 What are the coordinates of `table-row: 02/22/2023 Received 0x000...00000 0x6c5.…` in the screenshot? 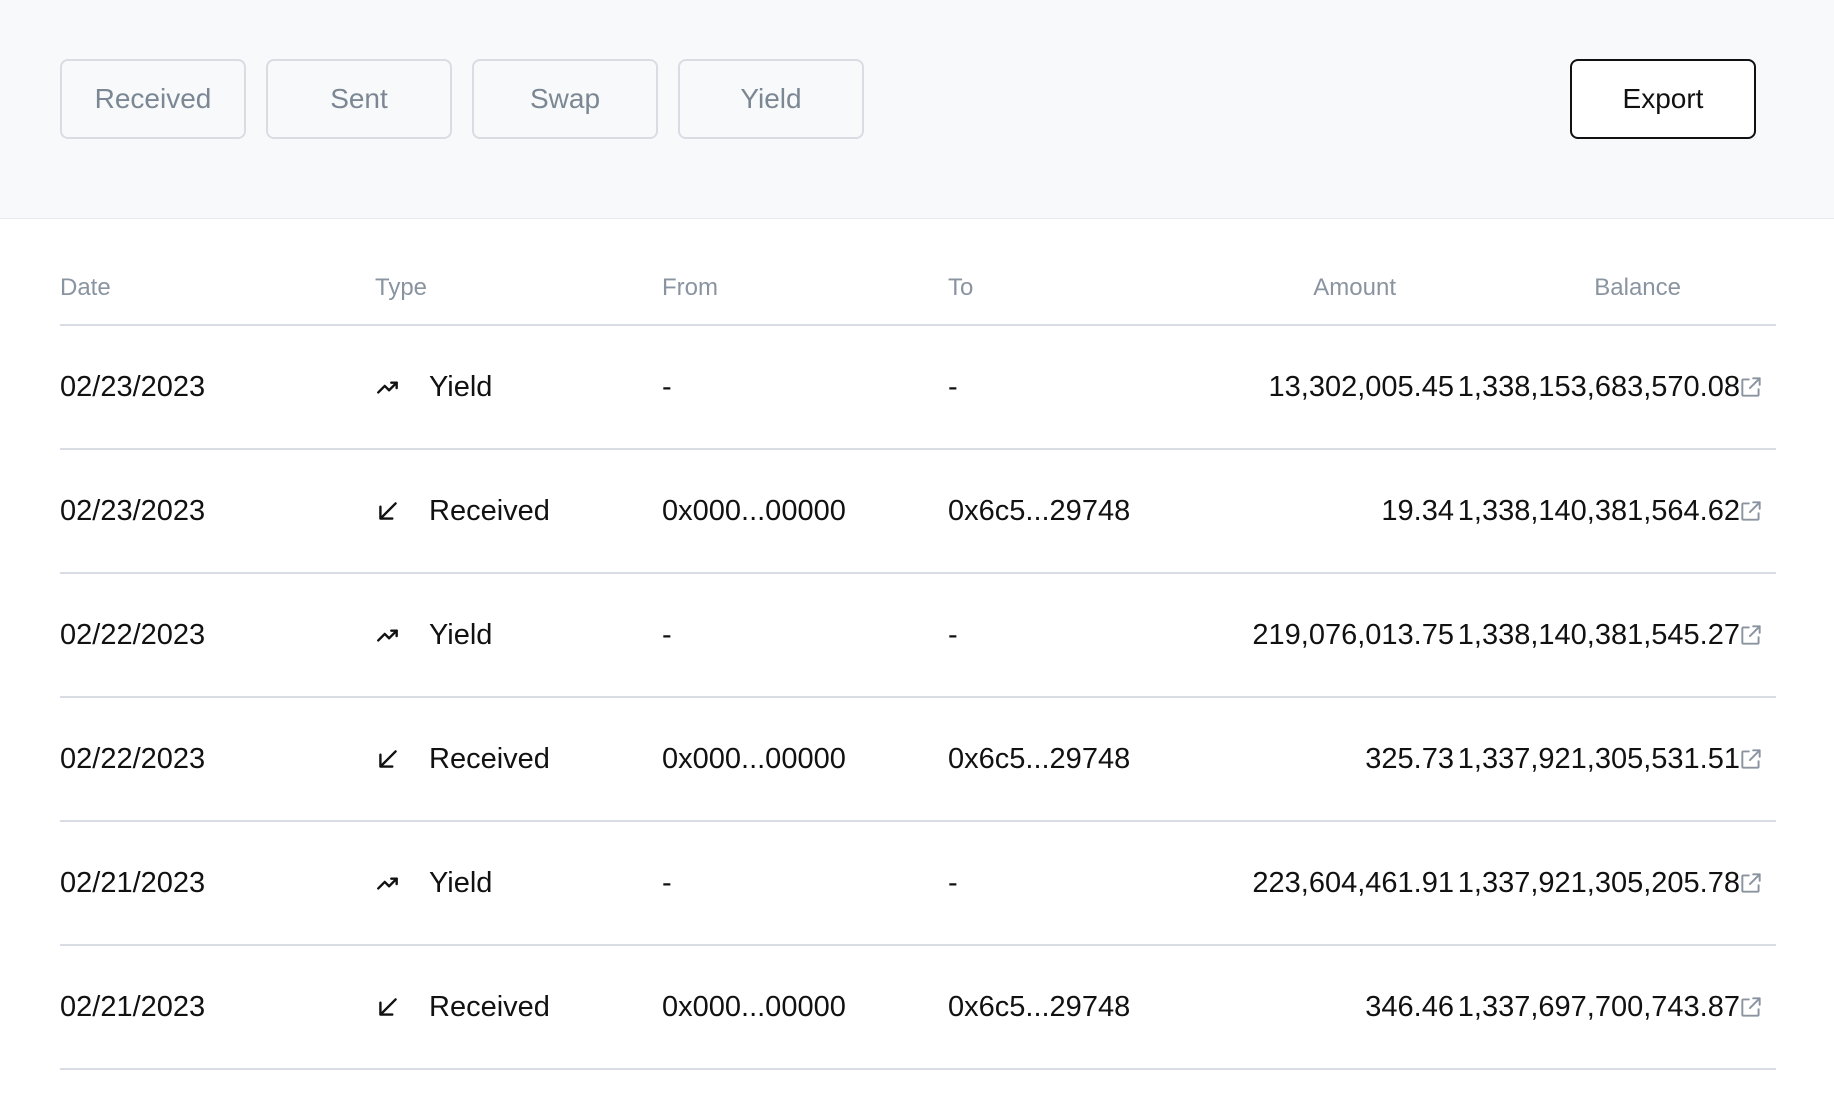 It's located at (918, 760).